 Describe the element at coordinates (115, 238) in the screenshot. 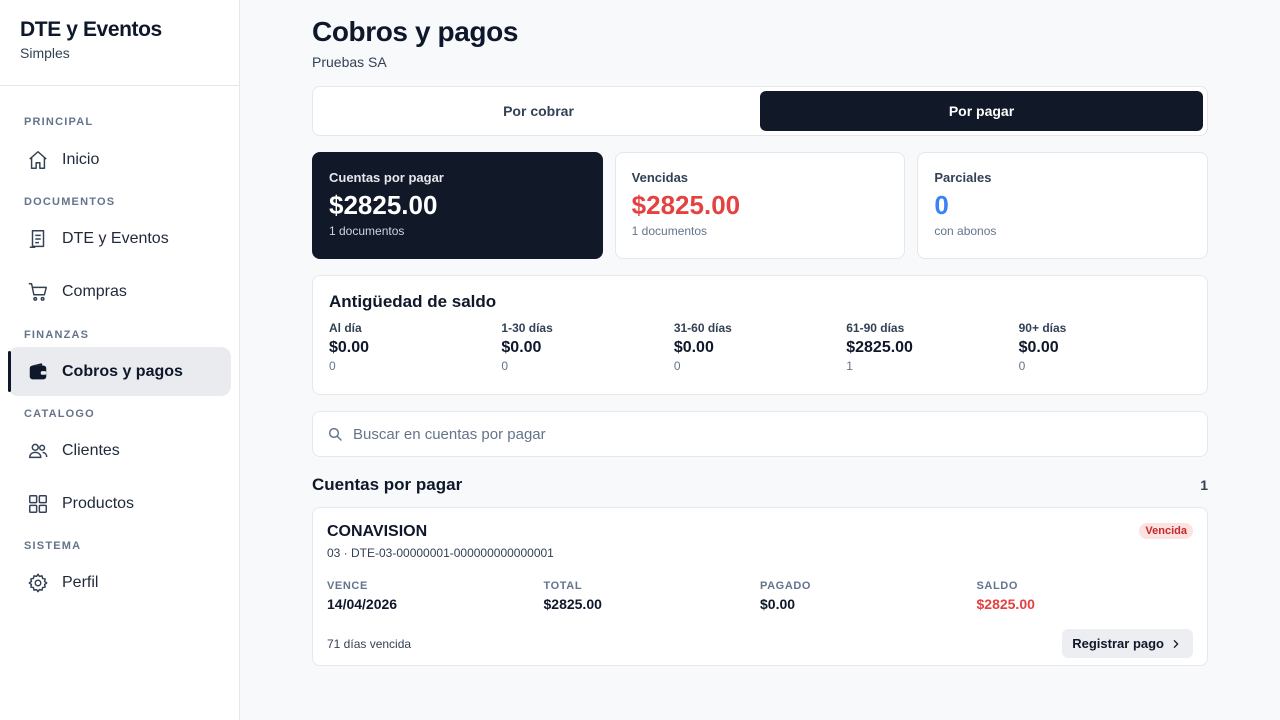

I see `sidebar-item-label: DTE y Eventos` at that location.